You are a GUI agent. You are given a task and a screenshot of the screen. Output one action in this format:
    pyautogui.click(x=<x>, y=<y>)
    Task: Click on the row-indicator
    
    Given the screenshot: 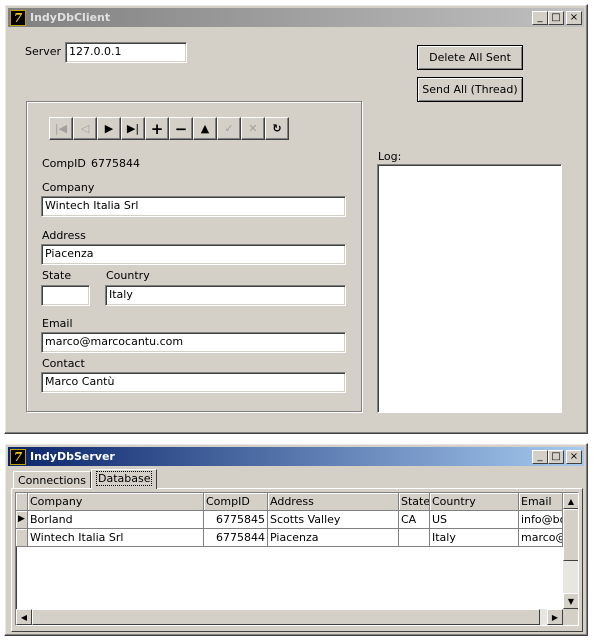 What is the action you would take?
    pyautogui.click(x=22, y=538)
    